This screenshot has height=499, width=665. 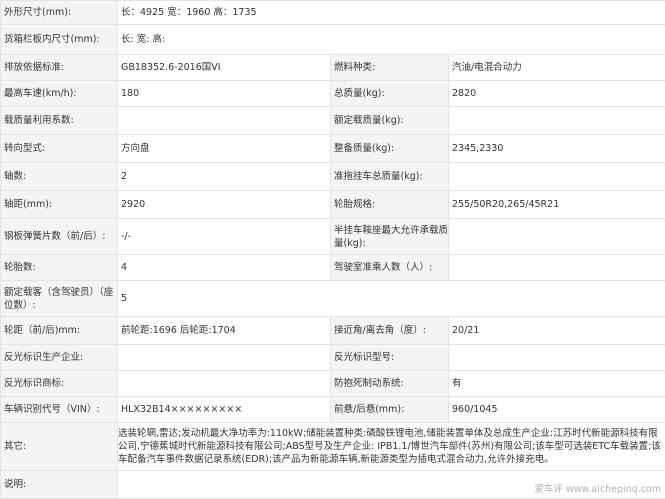 What do you see at coordinates (557, 121) in the screenshot?
I see `value-rated-load` at bounding box center [557, 121].